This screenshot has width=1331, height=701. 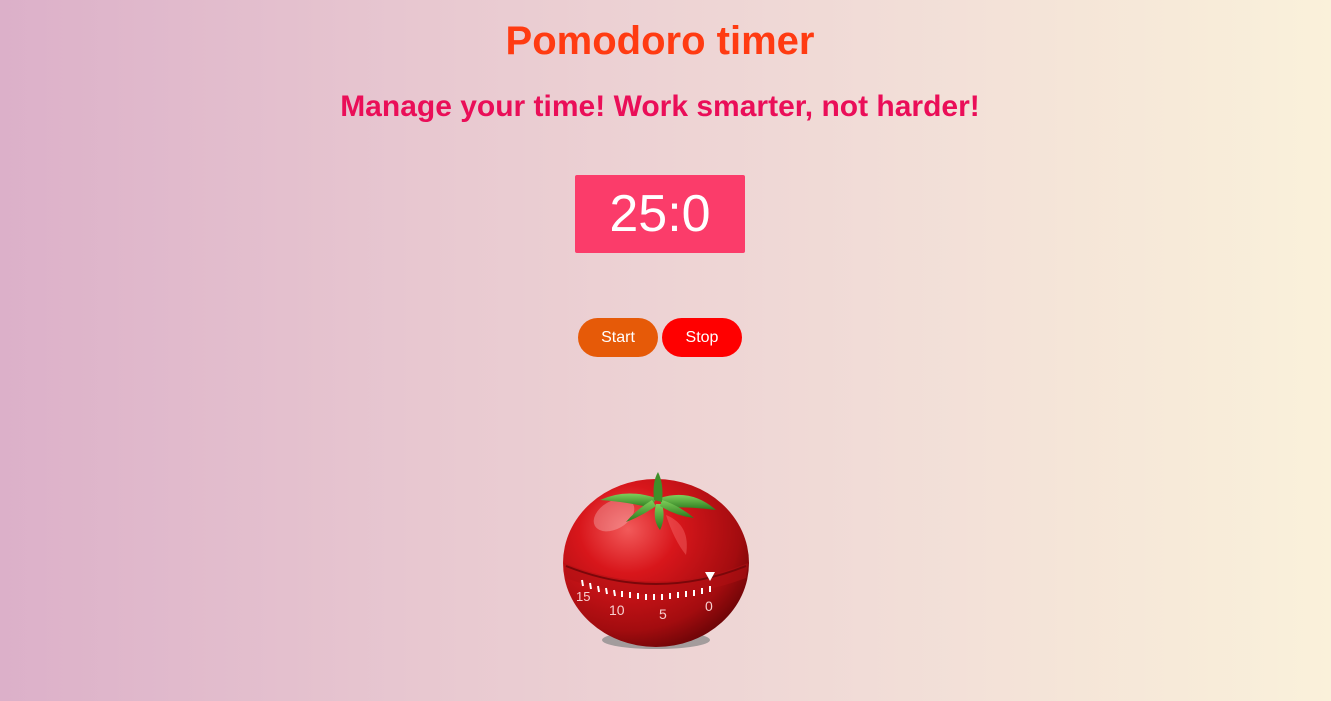 I want to click on stop-button: Stop, so click(x=702, y=337).